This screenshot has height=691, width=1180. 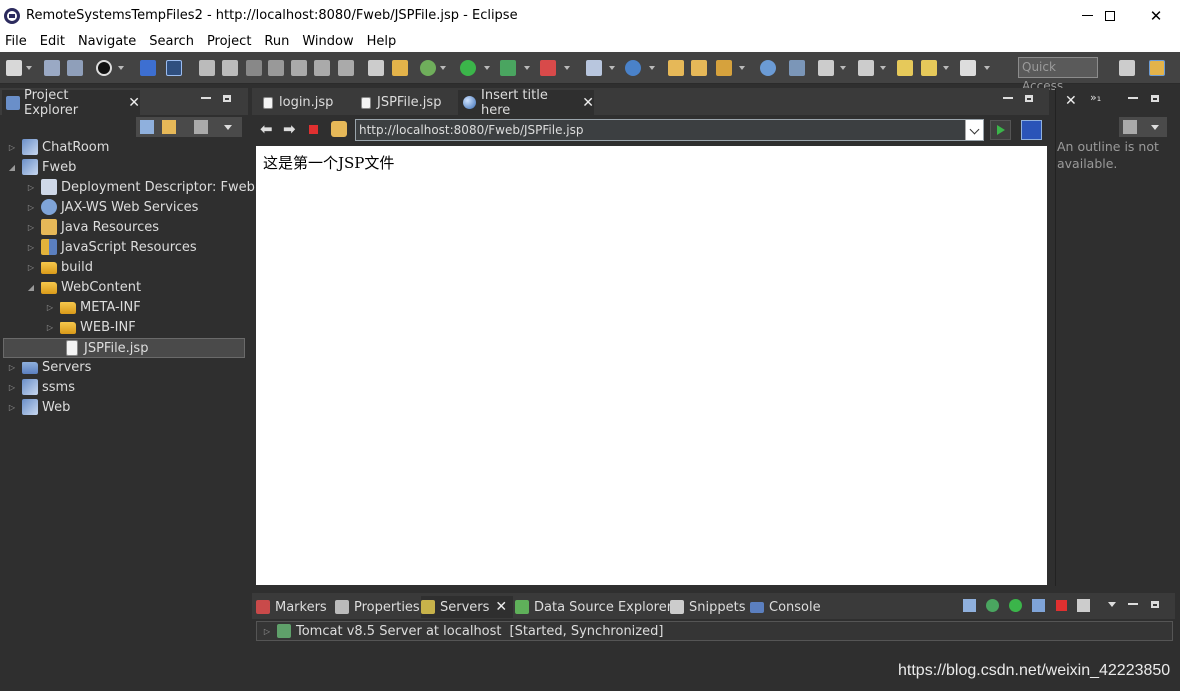 I want to click on maximize-panel-icon, so click(x=227, y=98).